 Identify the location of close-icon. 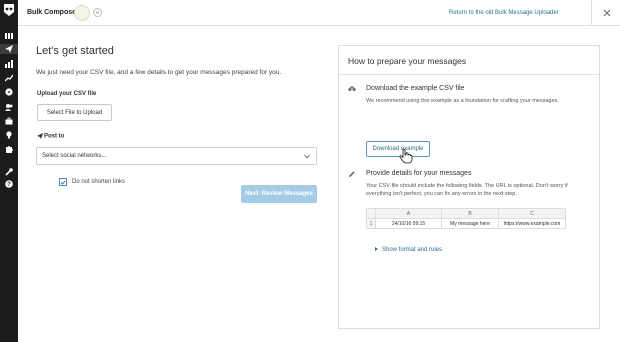
(607, 13).